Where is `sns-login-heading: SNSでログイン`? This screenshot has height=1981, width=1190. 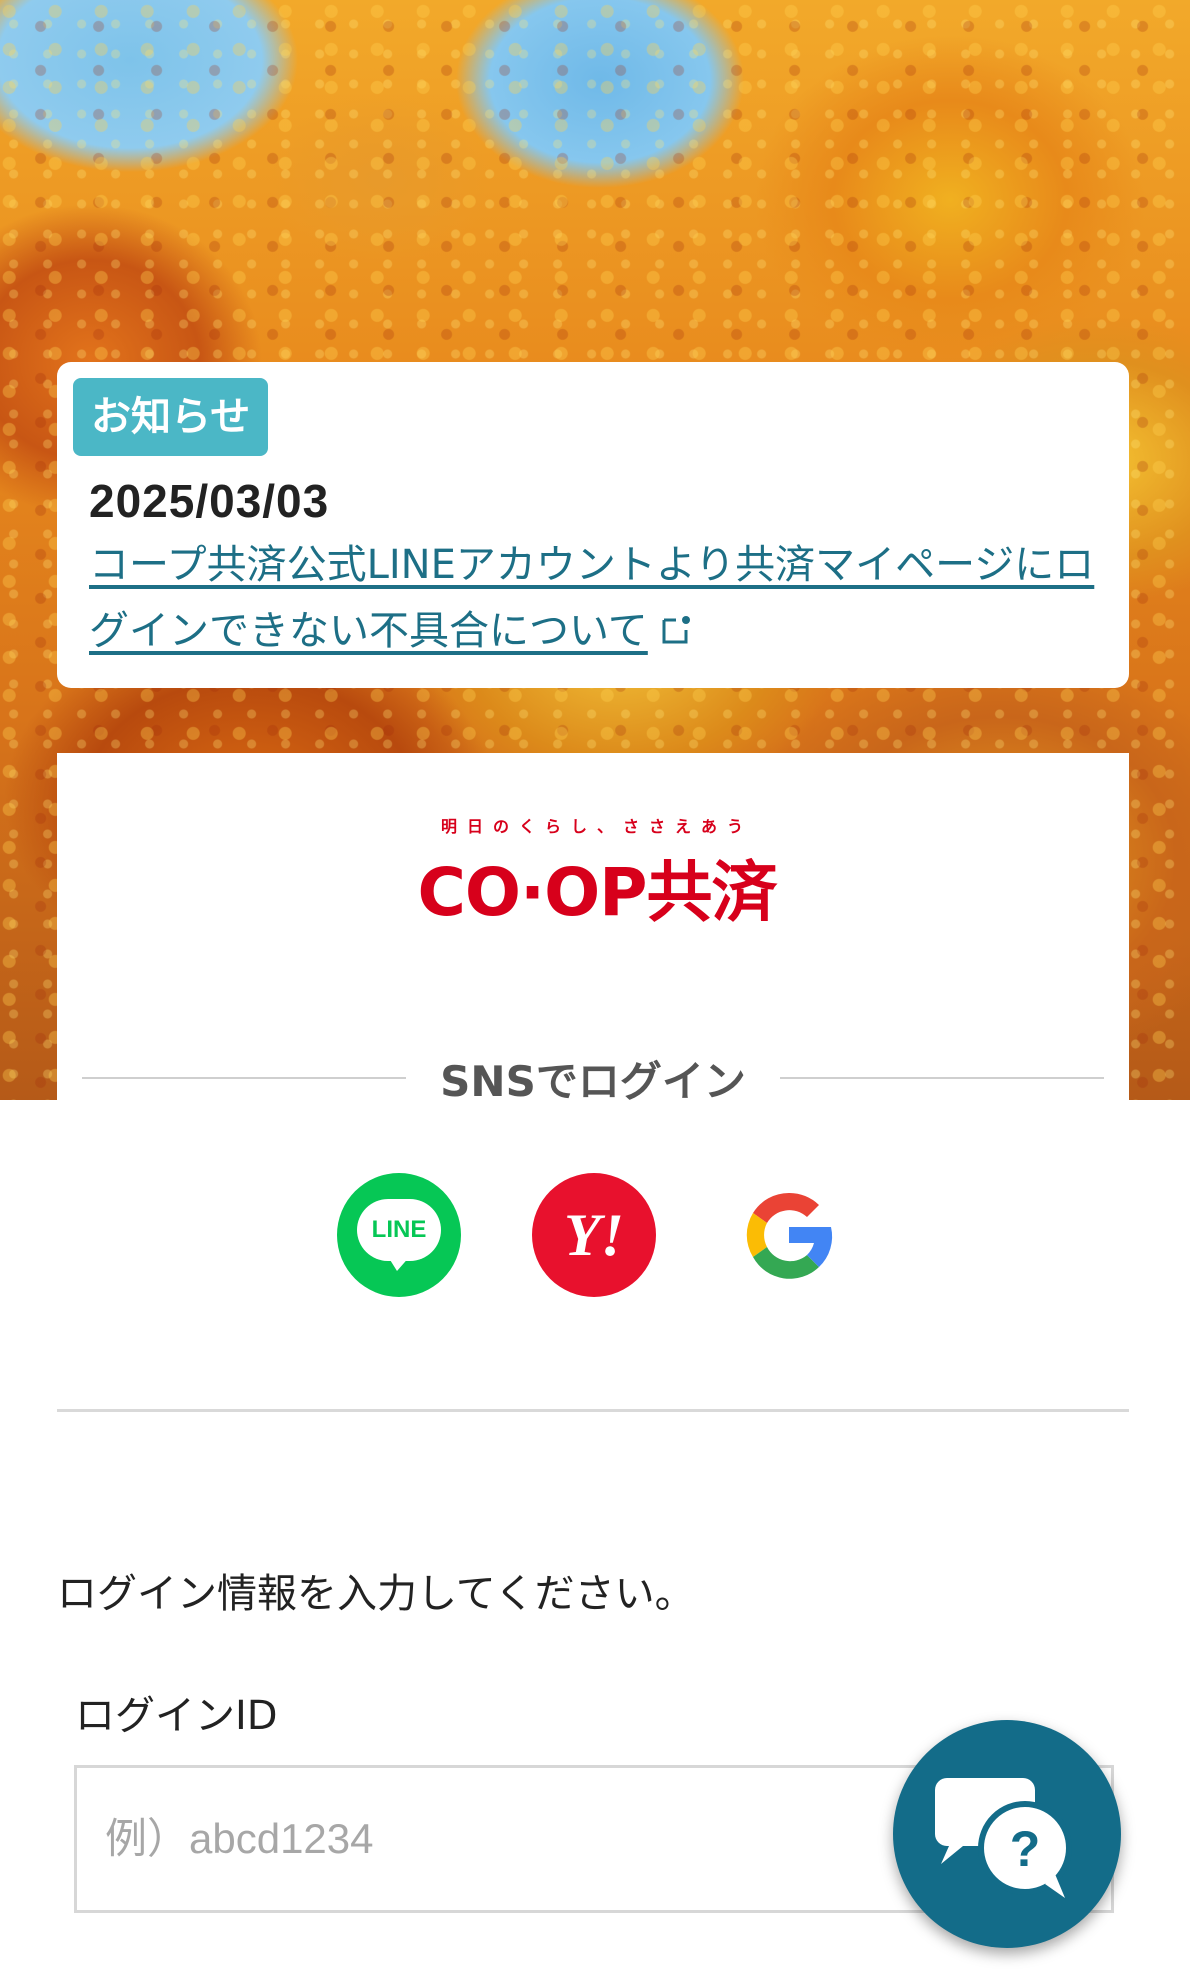
sns-login-heading: SNSでログイン is located at coordinates (593, 1079).